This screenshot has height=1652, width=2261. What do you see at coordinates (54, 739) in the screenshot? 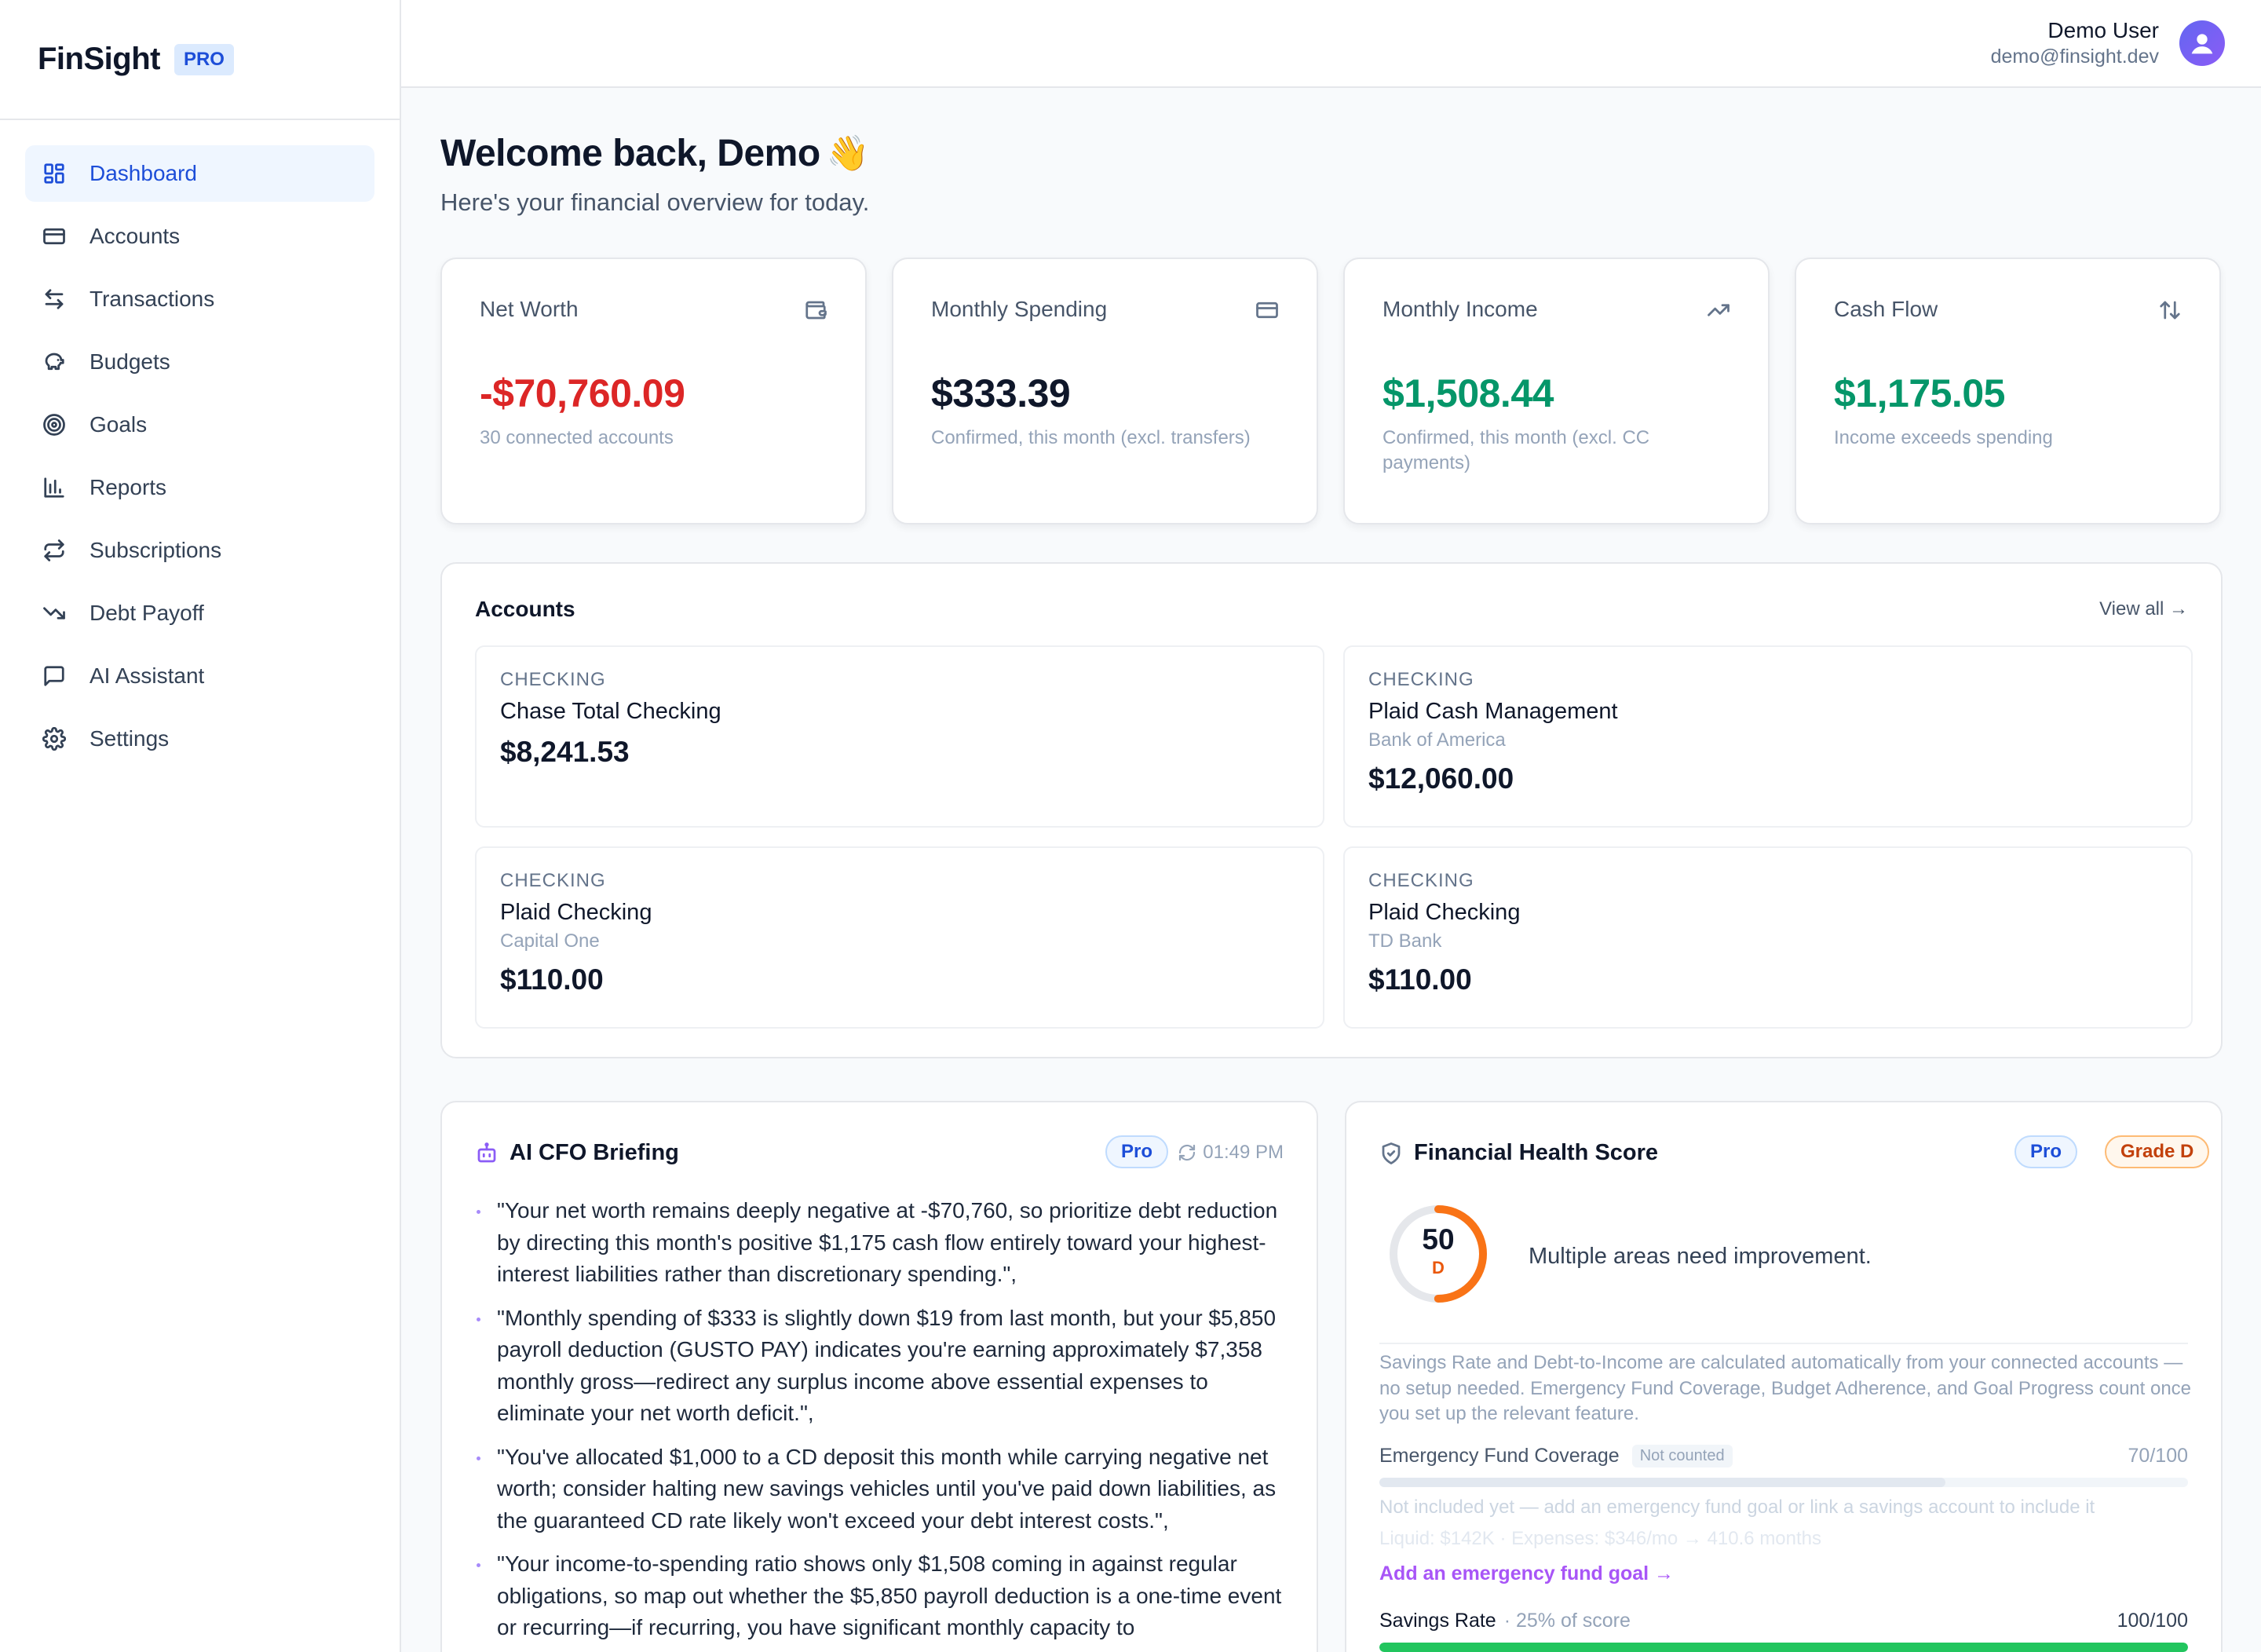
I see `gear-icon` at bounding box center [54, 739].